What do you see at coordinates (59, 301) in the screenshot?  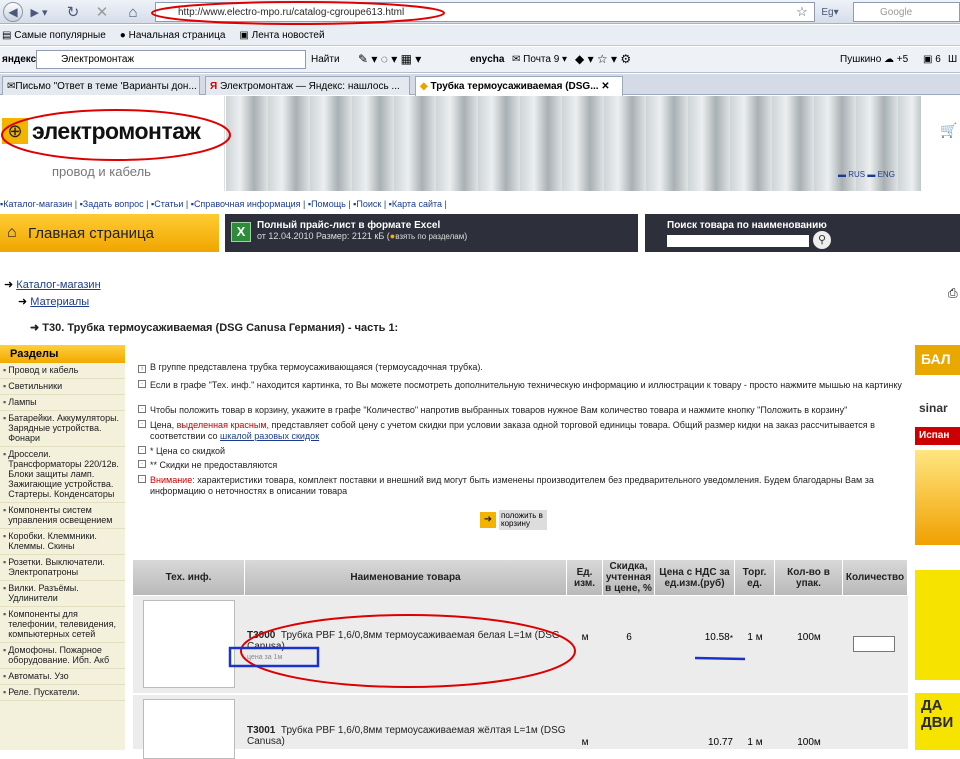 I see `breadcrumb-materials: ➜ Материалы` at bounding box center [59, 301].